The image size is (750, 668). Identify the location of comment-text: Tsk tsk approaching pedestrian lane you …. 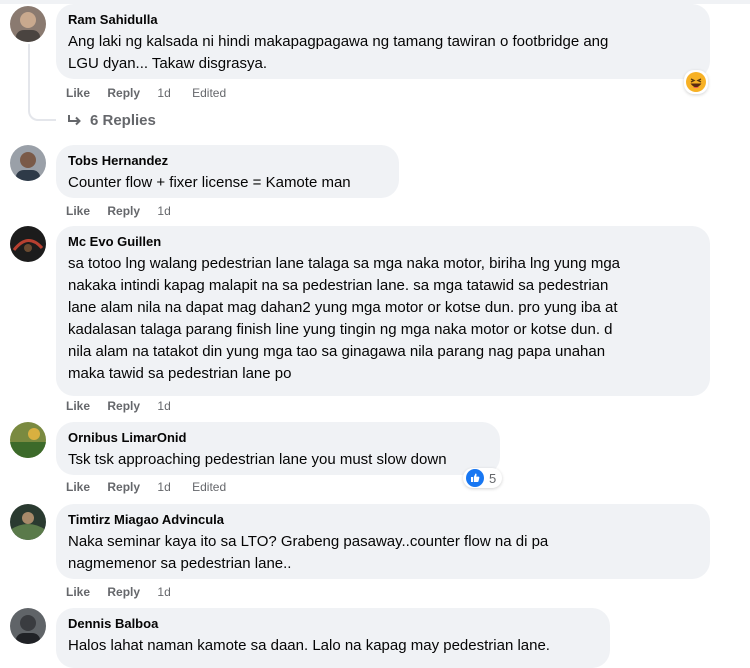
(257, 459).